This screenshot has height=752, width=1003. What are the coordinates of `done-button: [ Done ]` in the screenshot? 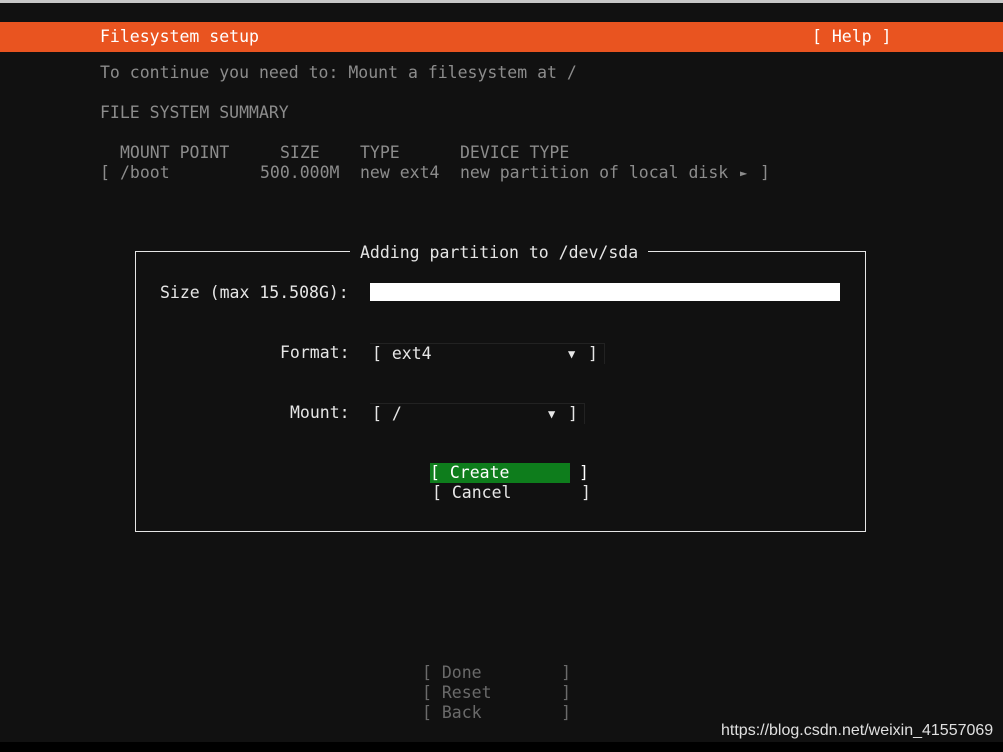 It's located at (496, 673).